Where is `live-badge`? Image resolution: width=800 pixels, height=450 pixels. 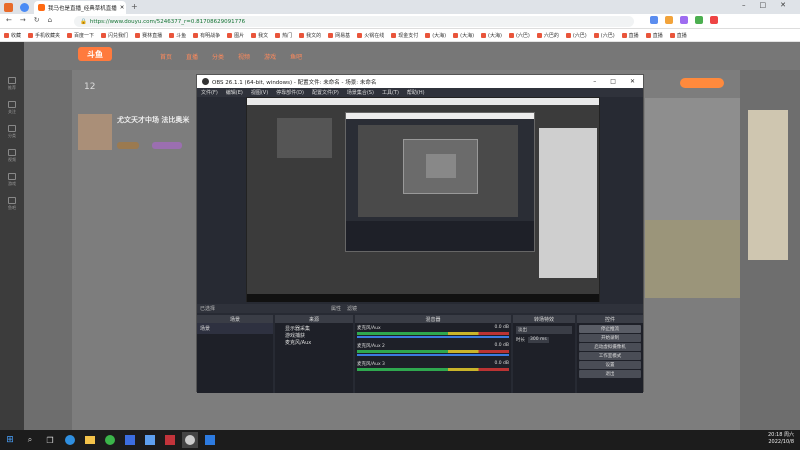
live-badge is located at coordinates (702, 83).